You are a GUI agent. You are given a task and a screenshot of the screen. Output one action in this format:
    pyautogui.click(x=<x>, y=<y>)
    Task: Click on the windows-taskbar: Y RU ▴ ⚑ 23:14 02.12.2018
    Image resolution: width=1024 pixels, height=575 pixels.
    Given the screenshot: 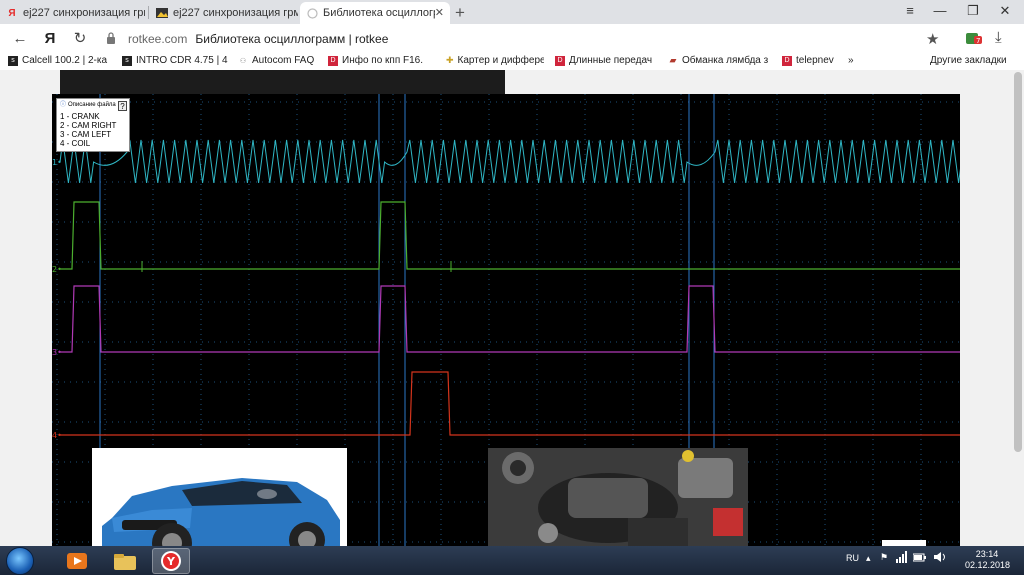 What is the action you would take?
    pyautogui.click(x=512, y=560)
    